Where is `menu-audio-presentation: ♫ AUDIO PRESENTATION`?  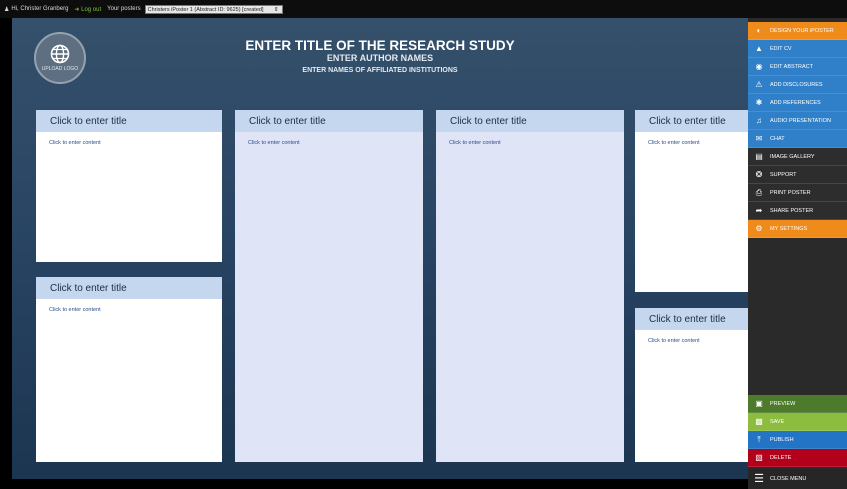 menu-audio-presentation: ♫ AUDIO PRESENTATION is located at coordinates (797, 121).